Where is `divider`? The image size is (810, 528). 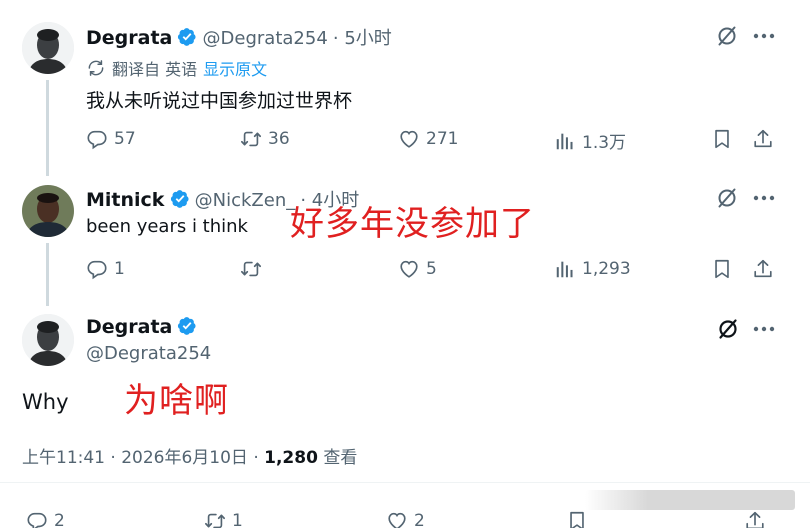
divider is located at coordinates (405, 482).